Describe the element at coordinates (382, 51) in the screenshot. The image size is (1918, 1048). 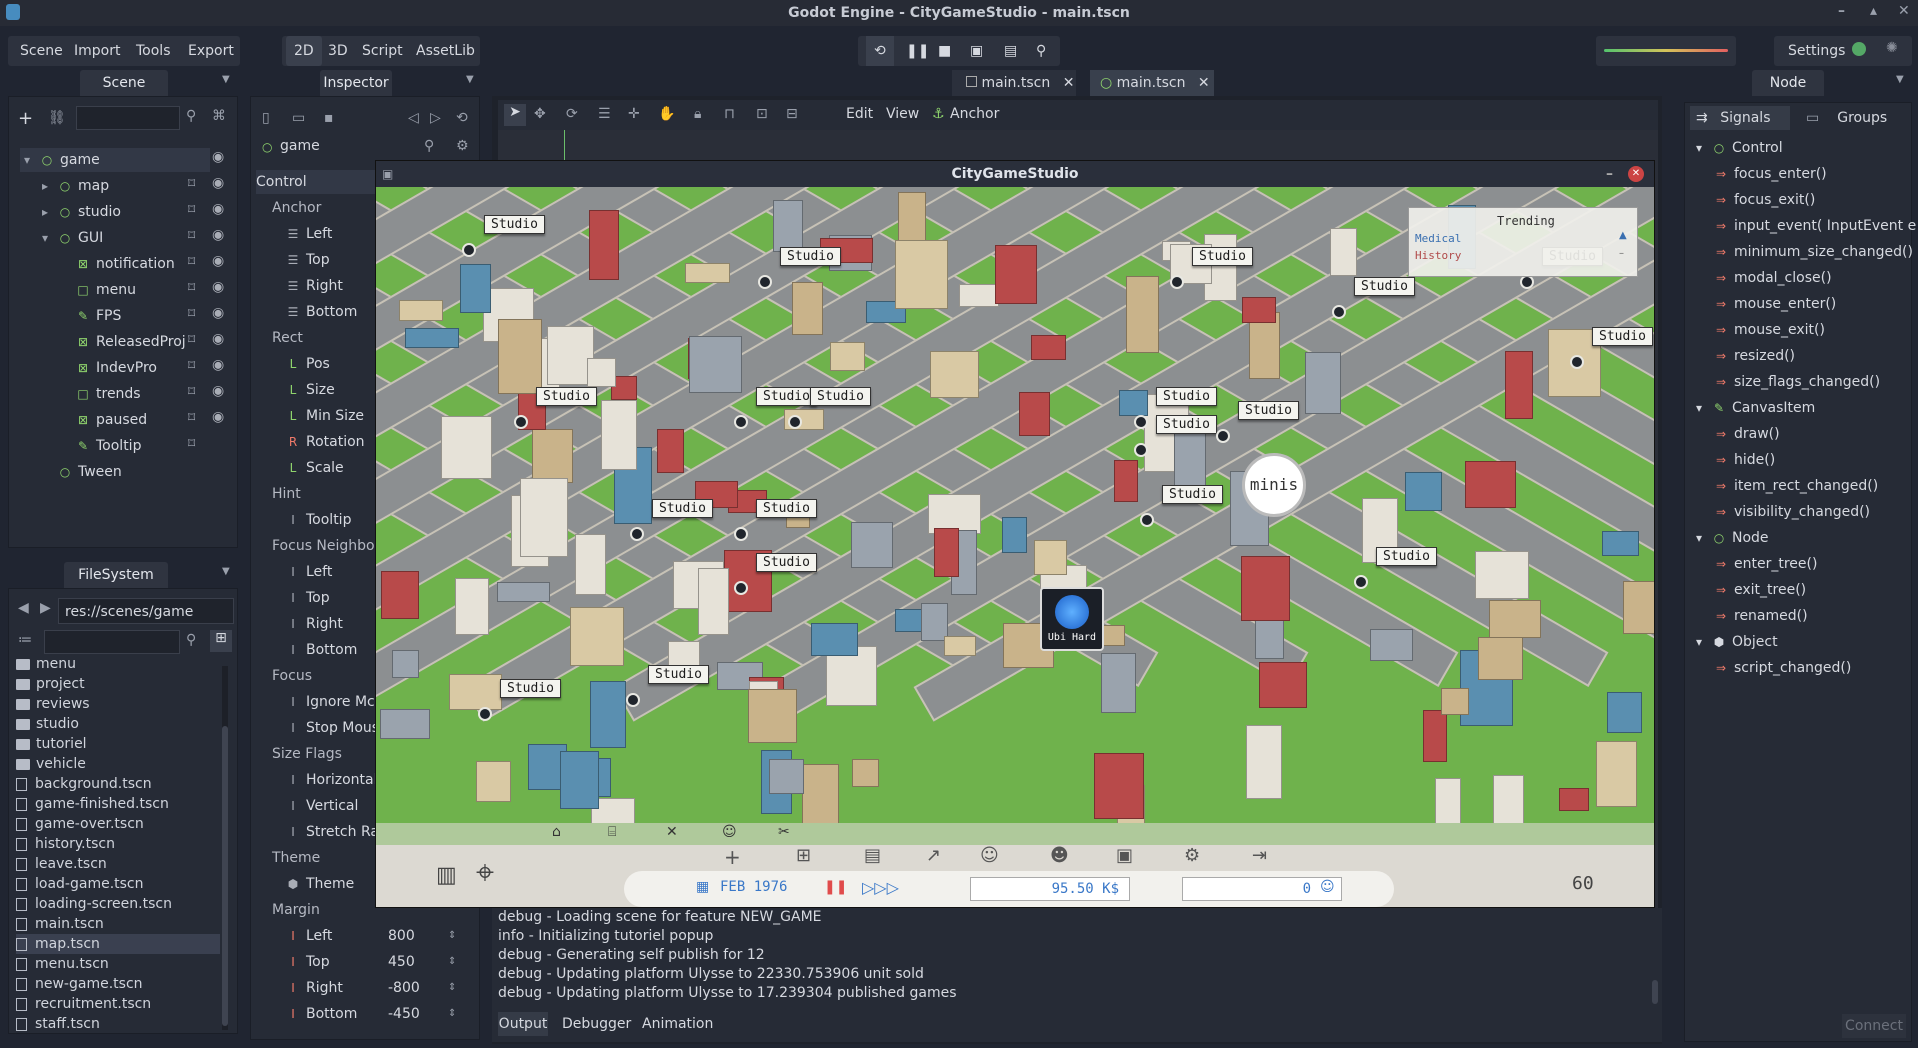
I see `mode-script: Script` at that location.